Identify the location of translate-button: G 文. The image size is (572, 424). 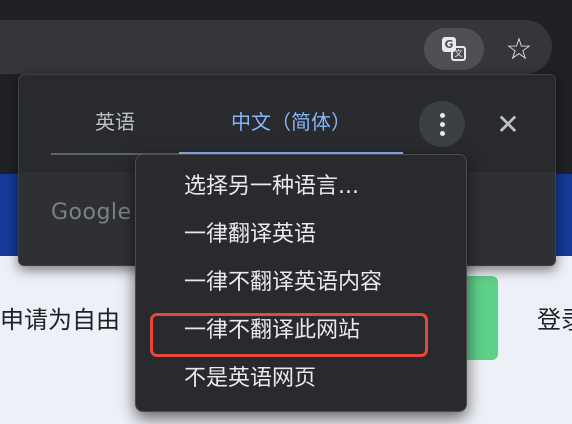
(454, 49).